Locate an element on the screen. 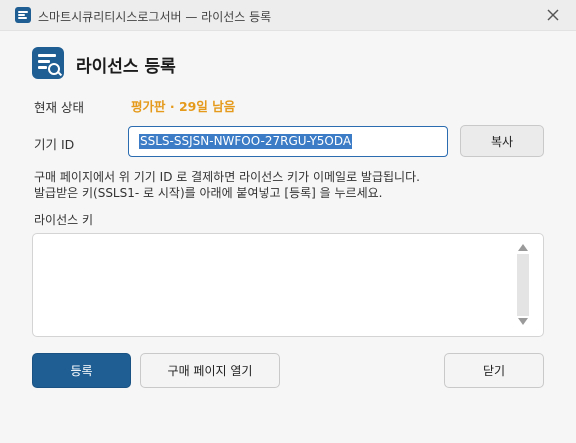  device-id-field: SSLS-SSJSN-NWFOO-27RGU-Y5ODA is located at coordinates (288, 141).